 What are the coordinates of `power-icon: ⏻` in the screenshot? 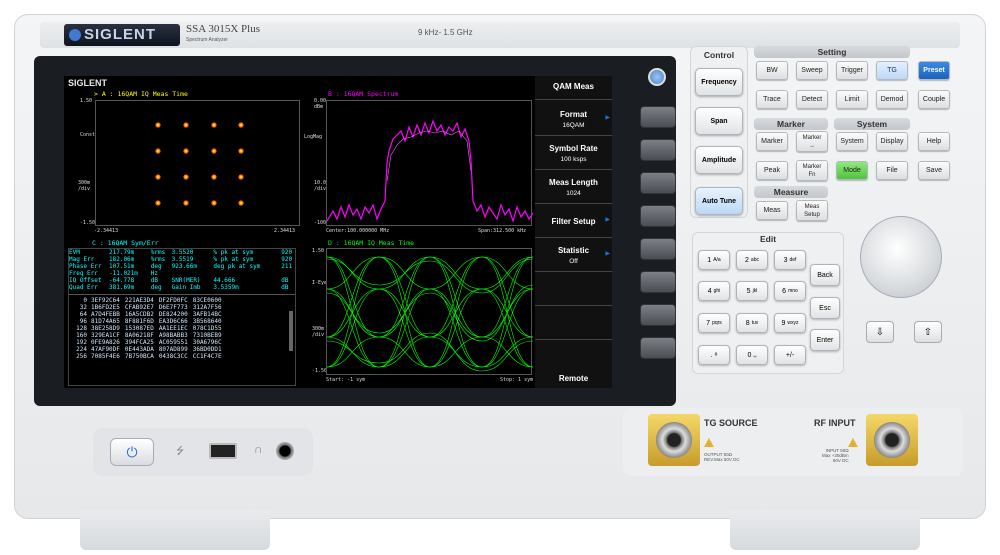 It's located at (132, 451).